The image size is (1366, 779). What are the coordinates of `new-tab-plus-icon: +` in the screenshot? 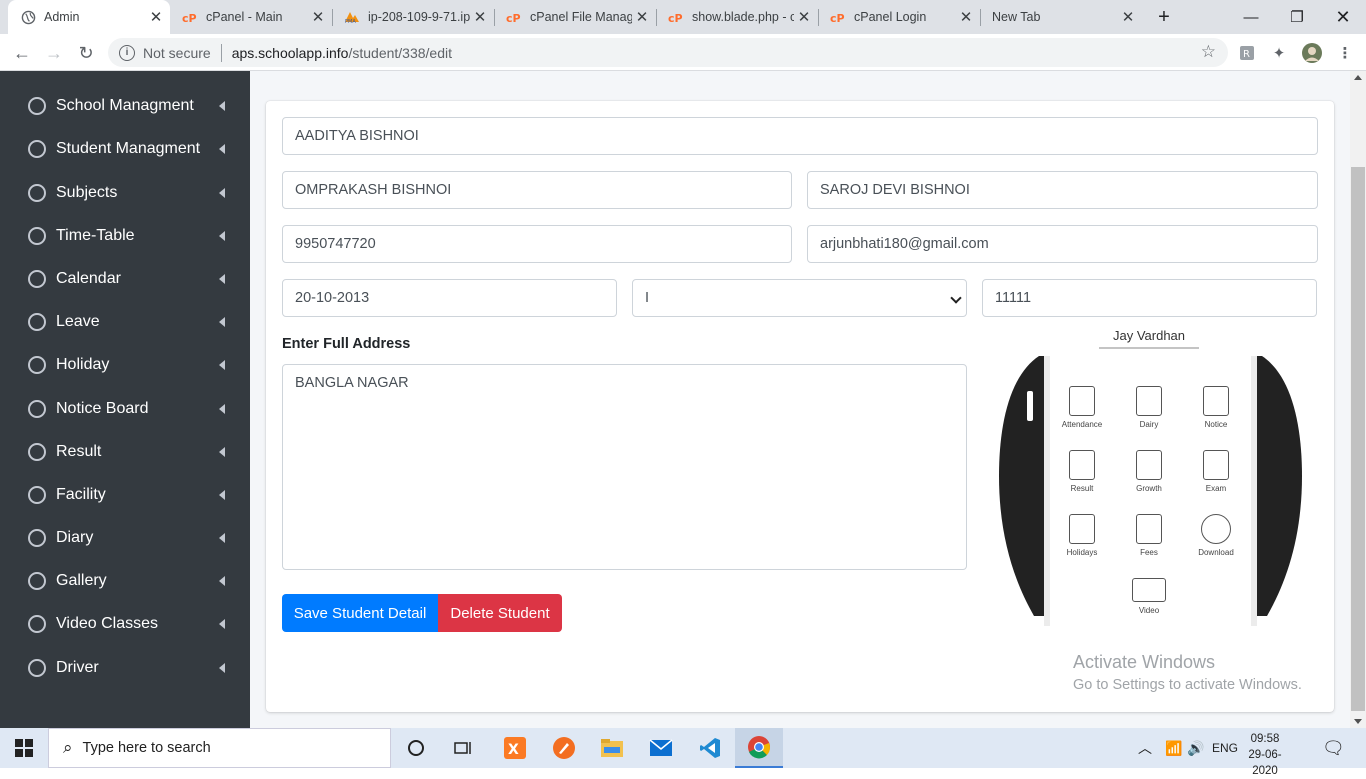 It's located at (1164, 17).